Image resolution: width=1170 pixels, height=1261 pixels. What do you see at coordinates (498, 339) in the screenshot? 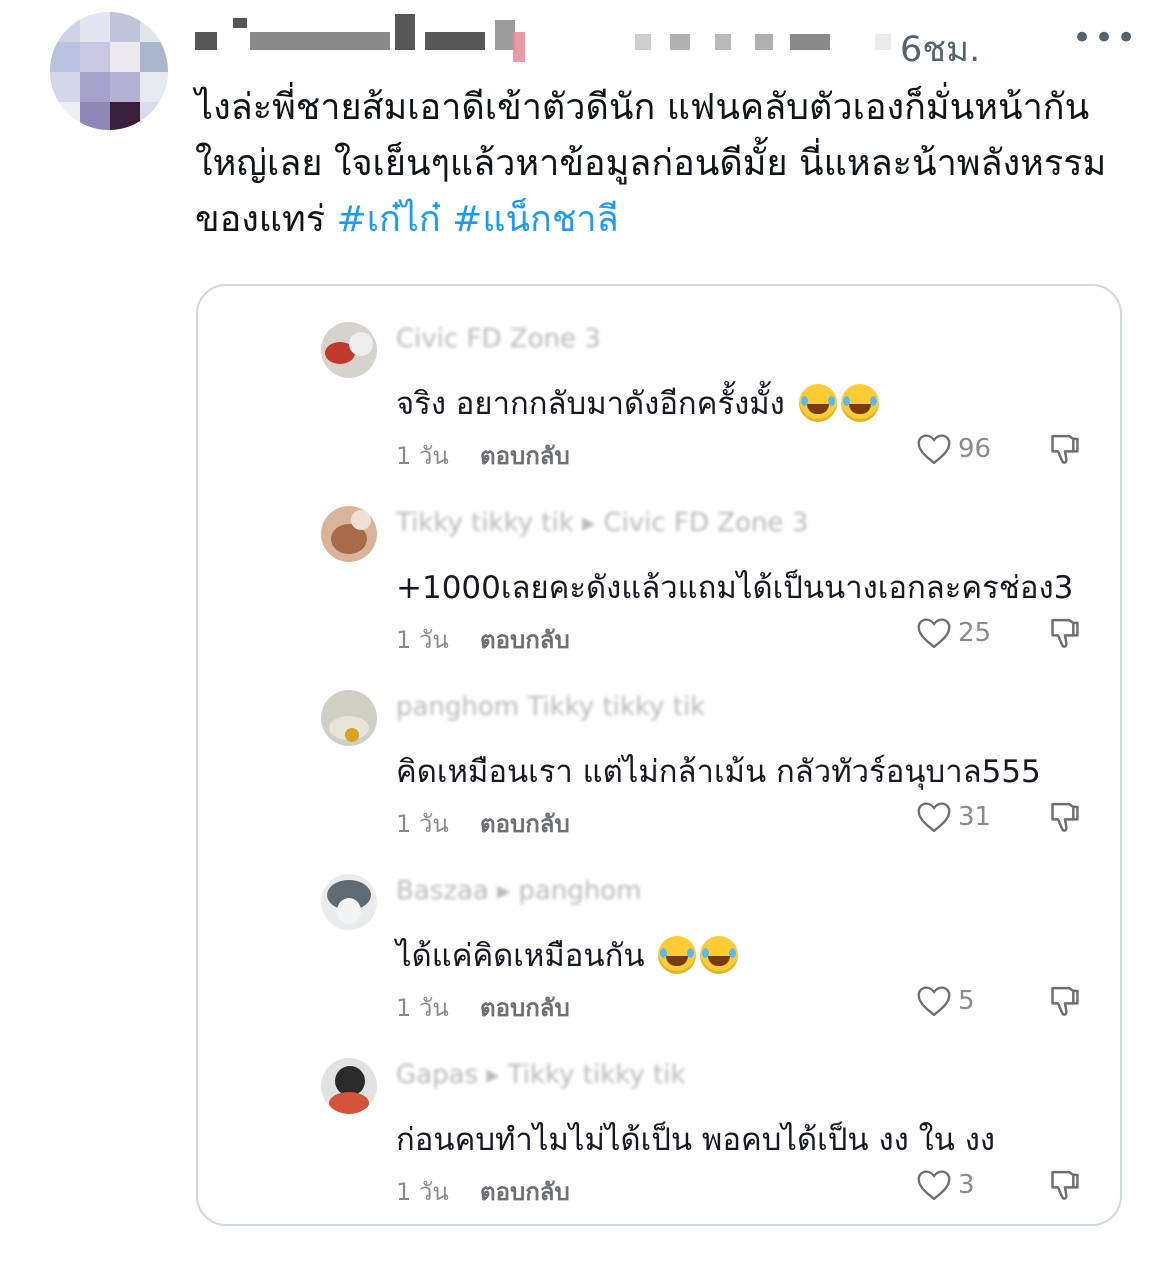
I see `commenter-username: Civic FD Zone 3` at bounding box center [498, 339].